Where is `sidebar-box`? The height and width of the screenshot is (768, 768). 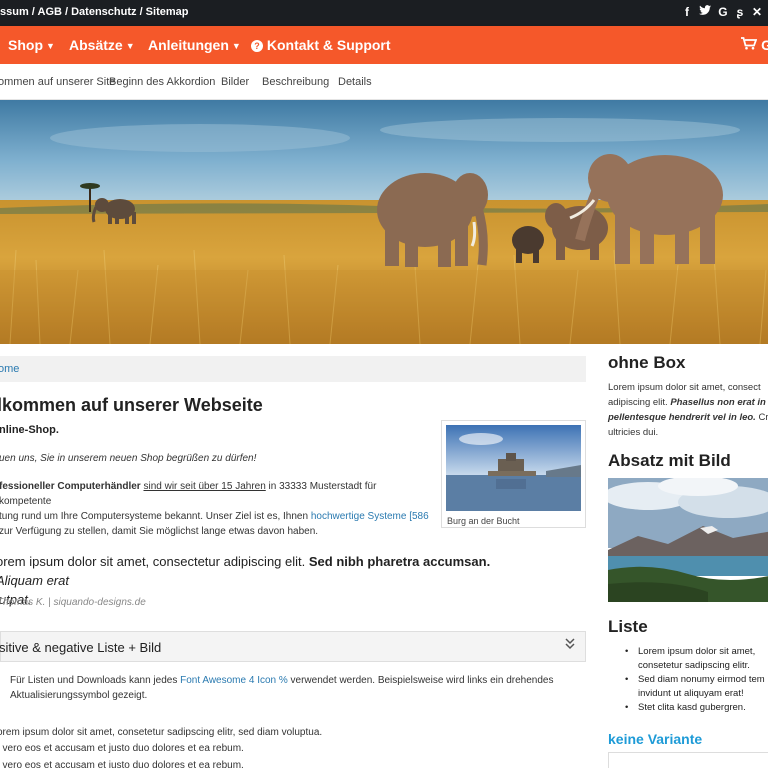
sidebar-box is located at coordinates (688, 760).